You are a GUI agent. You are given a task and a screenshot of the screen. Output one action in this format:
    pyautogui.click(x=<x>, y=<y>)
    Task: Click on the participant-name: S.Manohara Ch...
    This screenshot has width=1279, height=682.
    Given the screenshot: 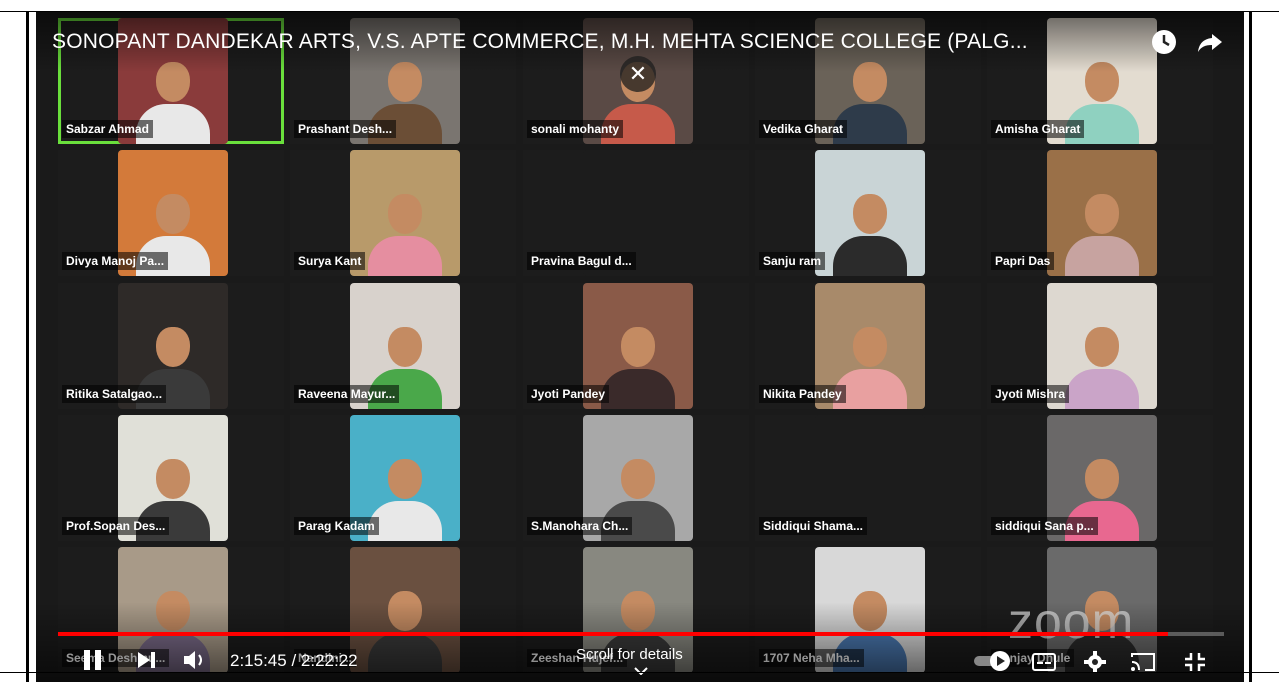 What is the action you would take?
    pyautogui.click(x=580, y=526)
    